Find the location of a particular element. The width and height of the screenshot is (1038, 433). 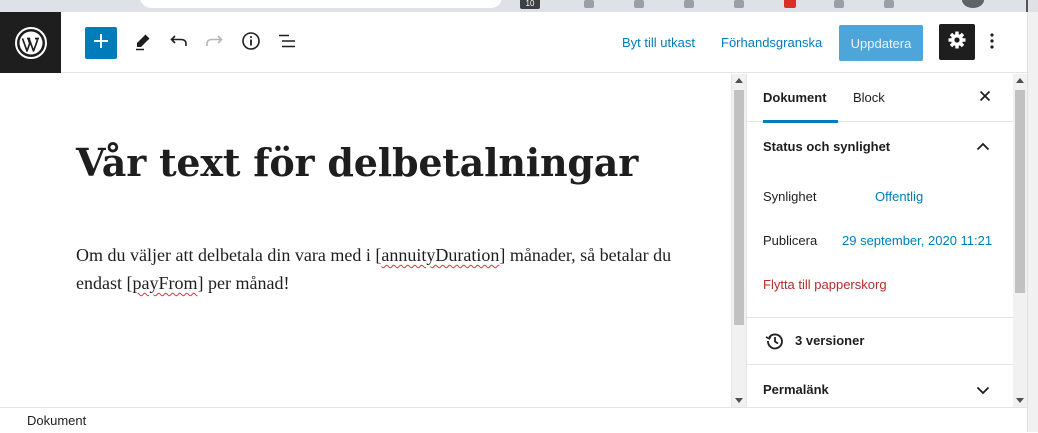

more-options-button is located at coordinates (992, 43).